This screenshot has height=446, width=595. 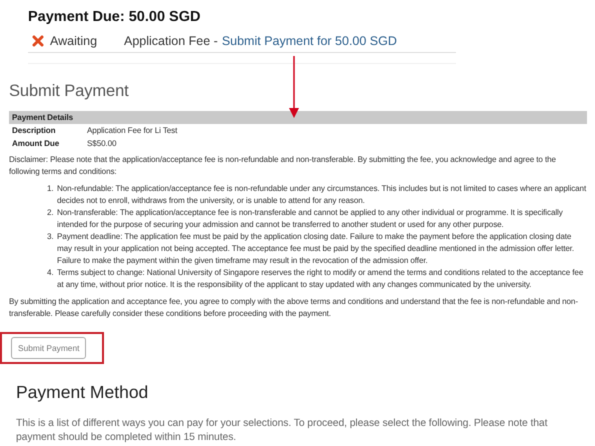 What do you see at coordinates (171, 41) in the screenshot?
I see `fee-label: Application Fee -` at bounding box center [171, 41].